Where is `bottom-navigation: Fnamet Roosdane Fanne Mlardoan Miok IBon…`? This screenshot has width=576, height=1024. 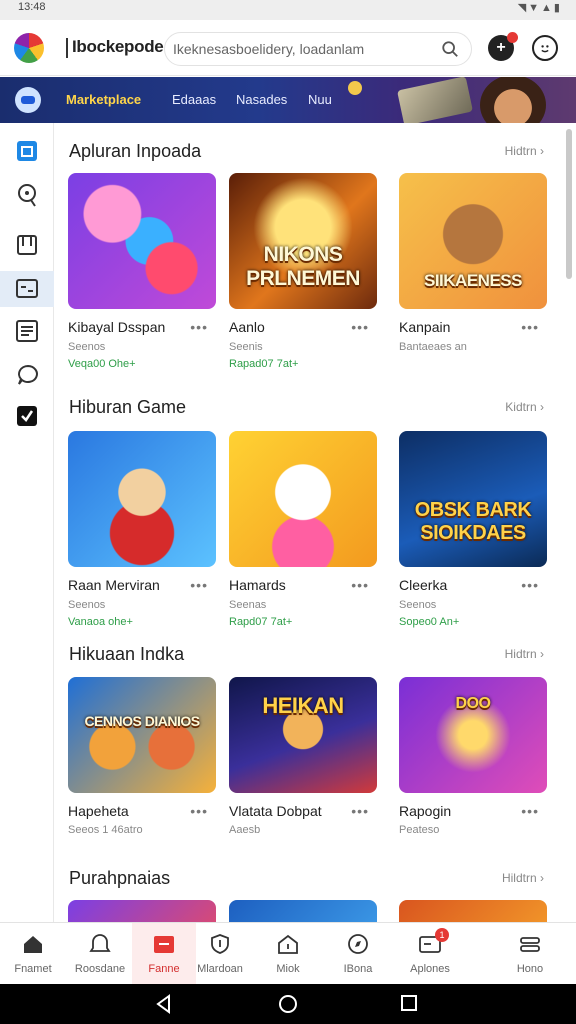
bottom-navigation: Fnamet Roosdane Fanne Mlardoan Miok IBon… is located at coordinates (288, 953).